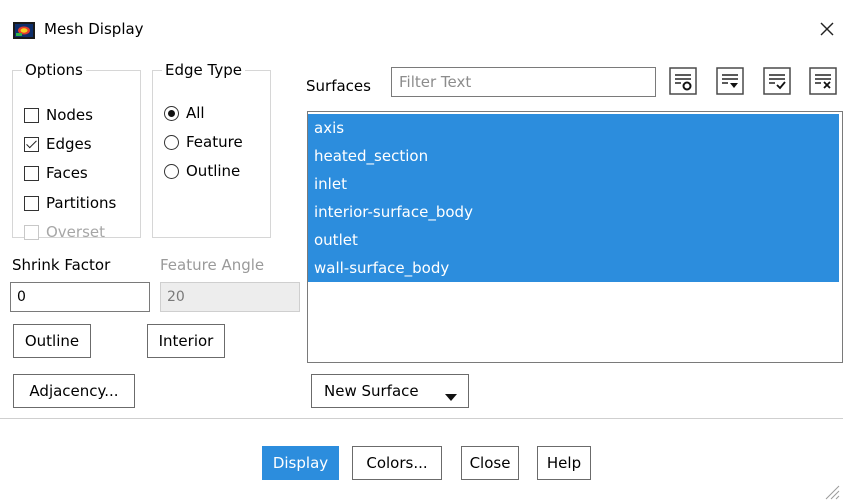 The width and height of the screenshot is (843, 504). Describe the element at coordinates (212, 265) in the screenshot. I see `feature-angle-label: Feature Angle` at that location.